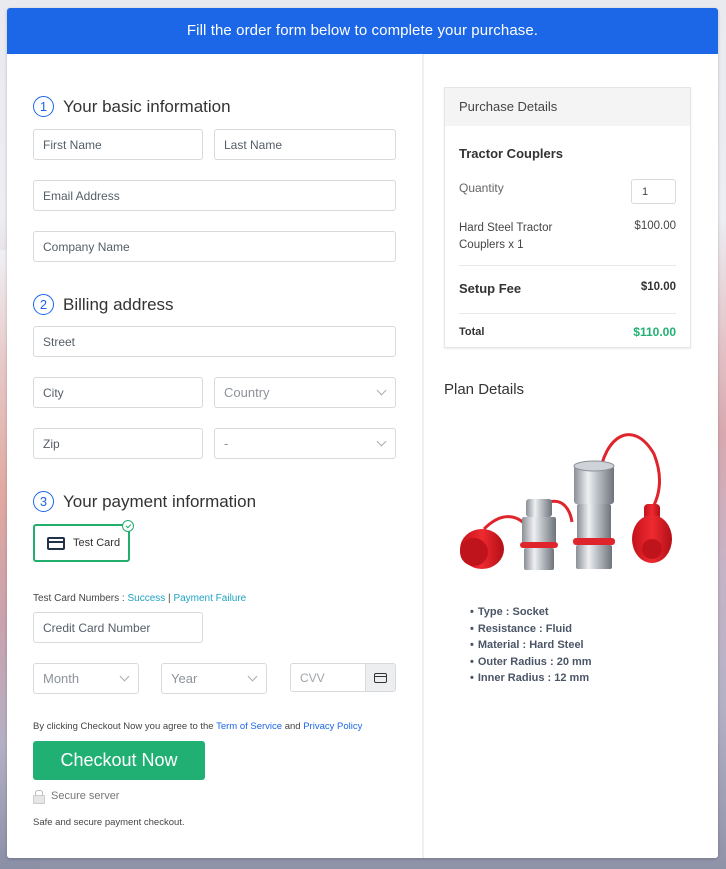  Describe the element at coordinates (226, 443) in the screenshot. I see `state-value: -` at that location.